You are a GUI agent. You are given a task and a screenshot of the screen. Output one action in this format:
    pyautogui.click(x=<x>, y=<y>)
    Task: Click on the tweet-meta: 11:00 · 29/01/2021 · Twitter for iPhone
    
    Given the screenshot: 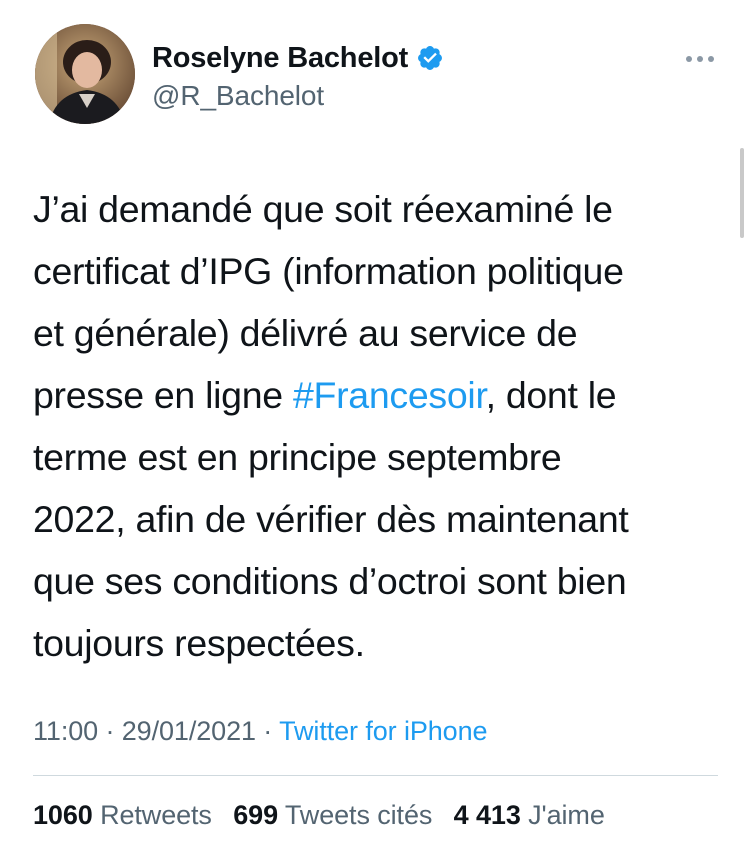 What is the action you would take?
    pyautogui.click(x=260, y=731)
    